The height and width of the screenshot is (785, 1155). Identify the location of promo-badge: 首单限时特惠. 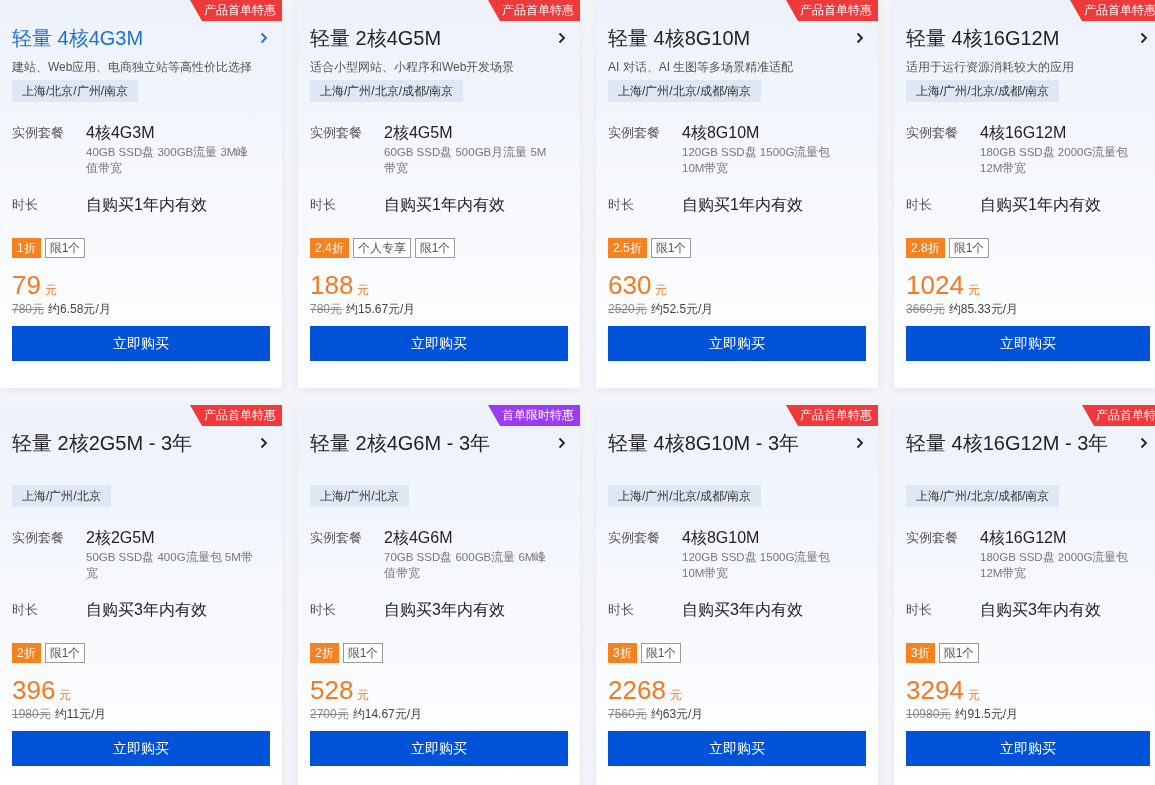
(534, 415).